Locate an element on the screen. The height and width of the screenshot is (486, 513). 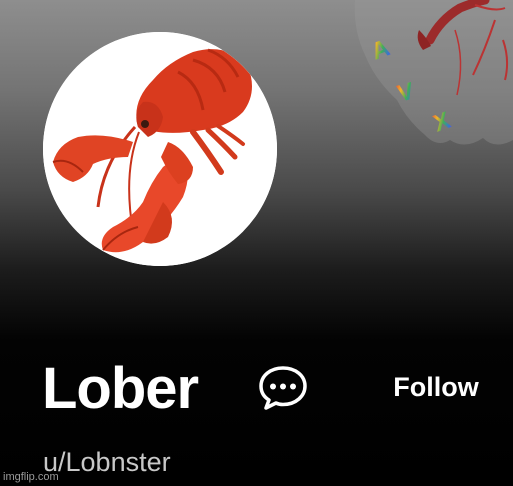
chat-button is located at coordinates (283, 388).